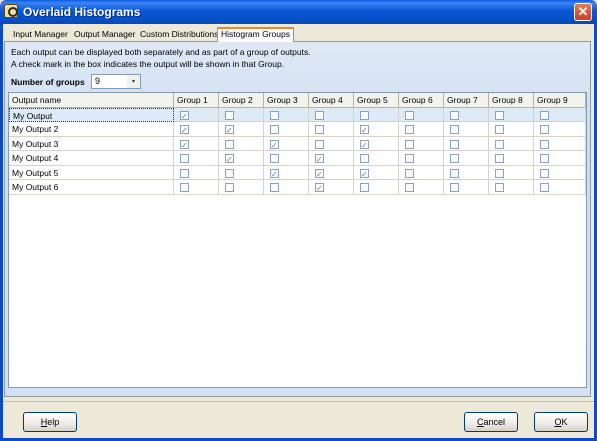 The width and height of the screenshot is (597, 441). Describe the element at coordinates (297, 187) in the screenshot. I see `table-row: My Output 6` at that location.